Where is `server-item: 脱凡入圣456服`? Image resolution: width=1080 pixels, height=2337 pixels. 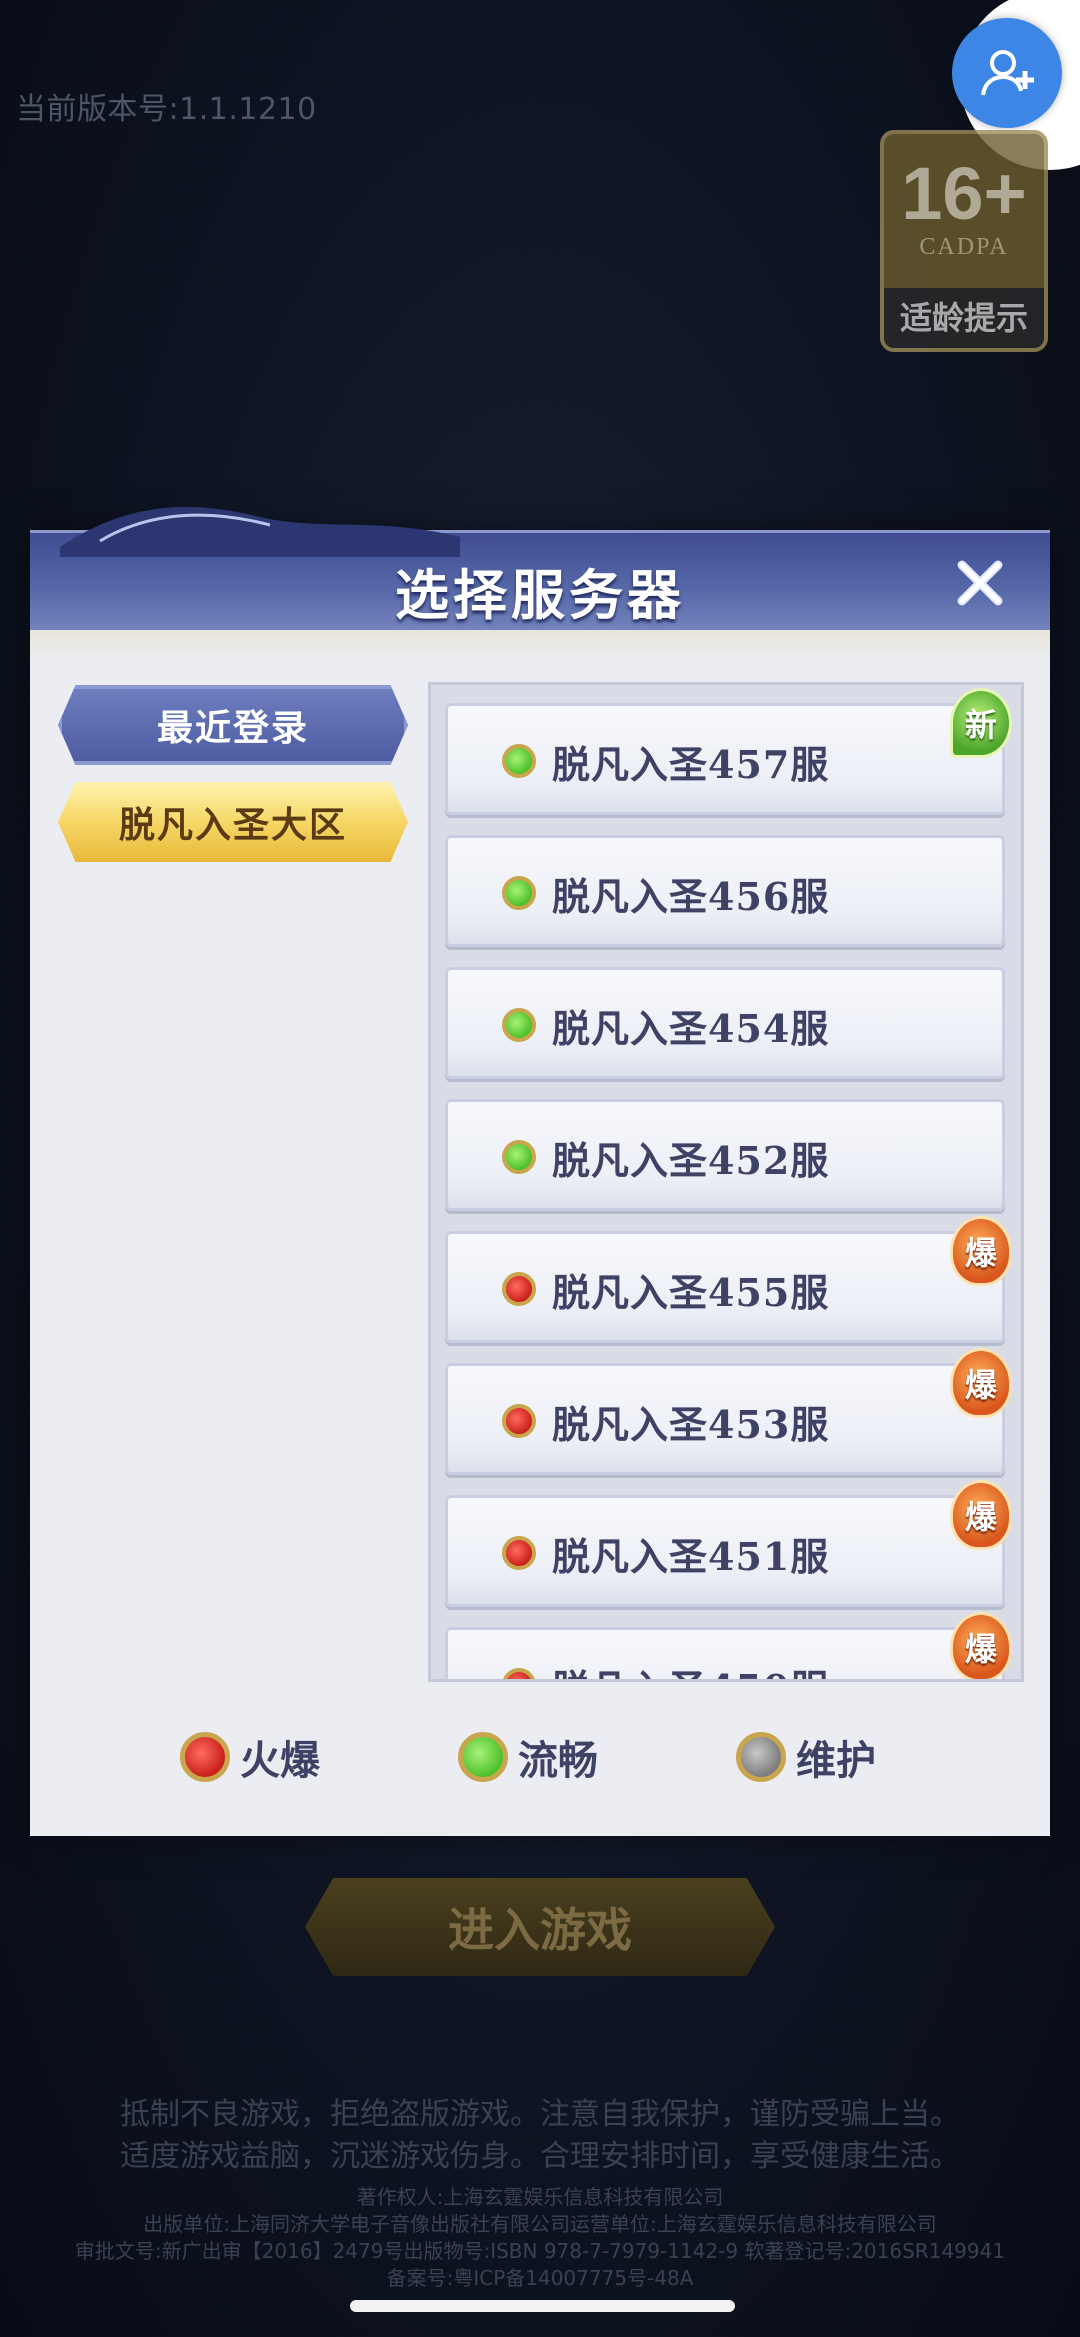 server-item: 脱凡入圣456服 is located at coordinates (725, 891).